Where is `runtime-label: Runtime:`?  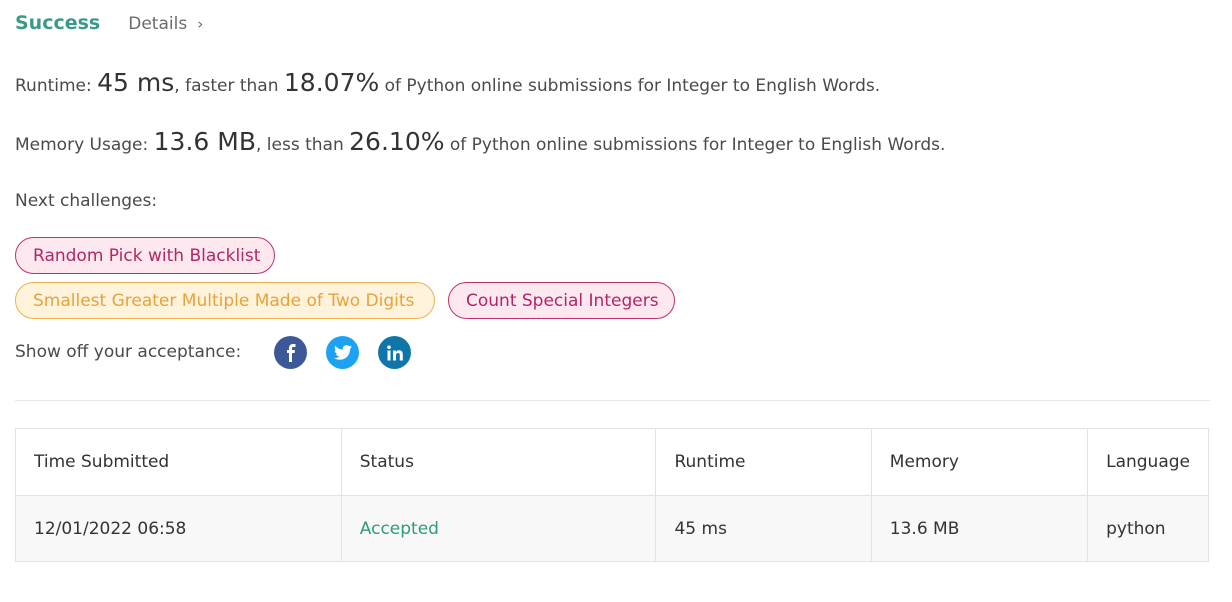 runtime-label: Runtime: is located at coordinates (53, 86).